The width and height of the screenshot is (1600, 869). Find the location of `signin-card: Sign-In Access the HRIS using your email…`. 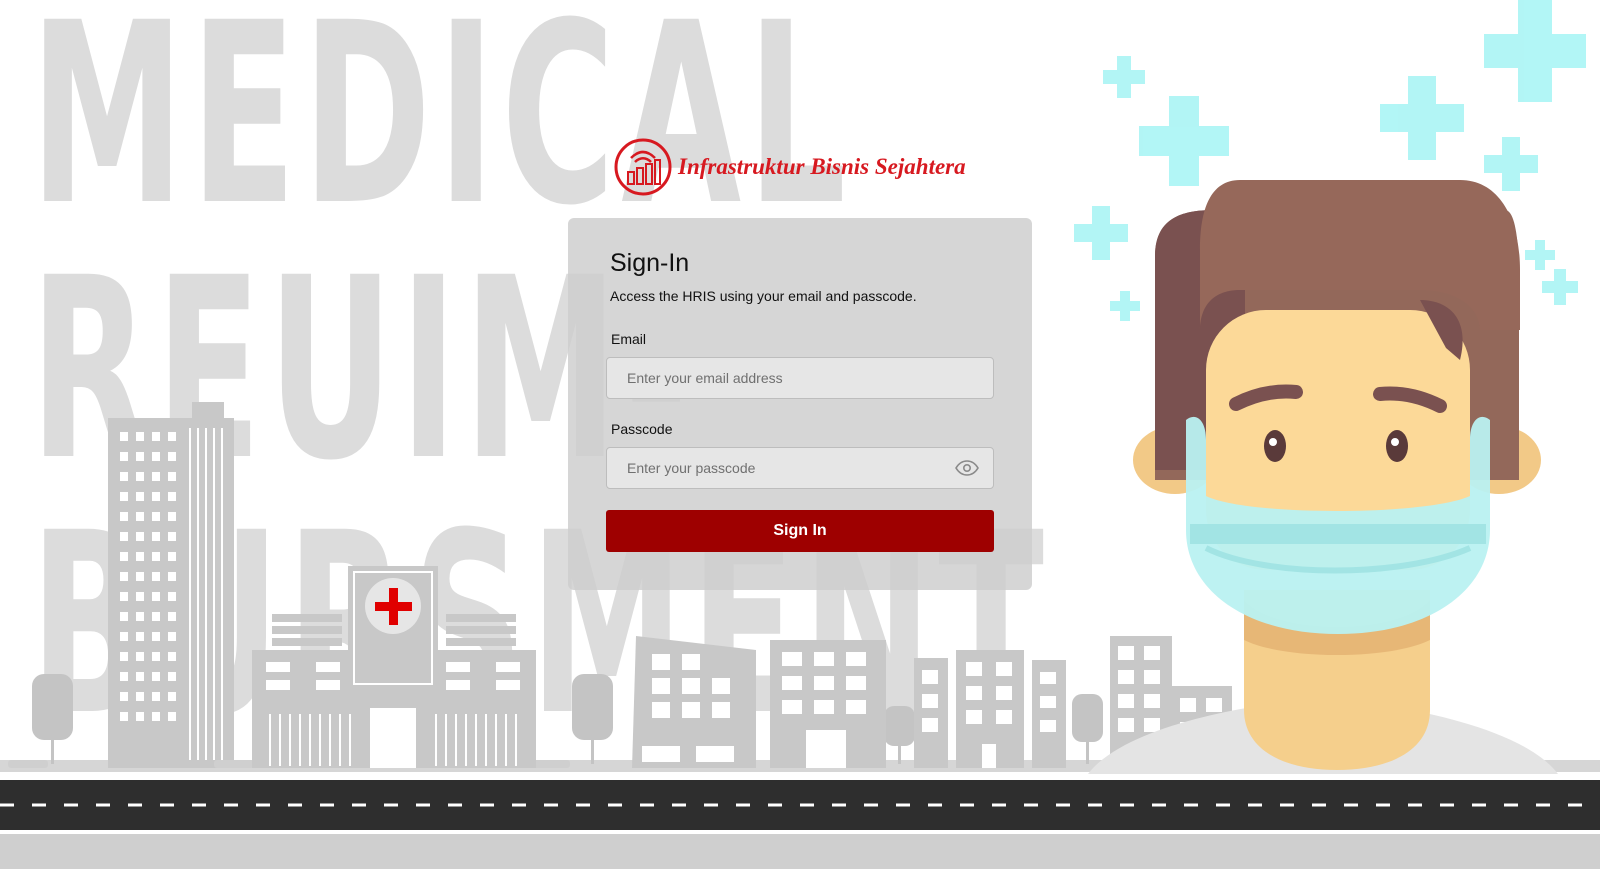

signin-card: Sign-In Access the HRIS using your email… is located at coordinates (800, 404).